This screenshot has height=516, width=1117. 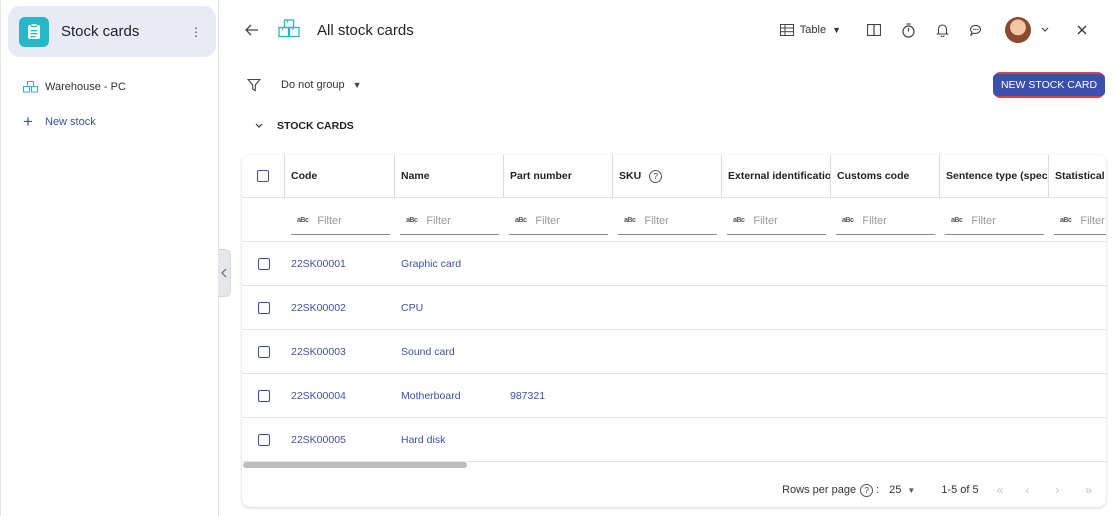 What do you see at coordinates (318, 264) in the screenshot?
I see `code-link: 22SK00001` at bounding box center [318, 264].